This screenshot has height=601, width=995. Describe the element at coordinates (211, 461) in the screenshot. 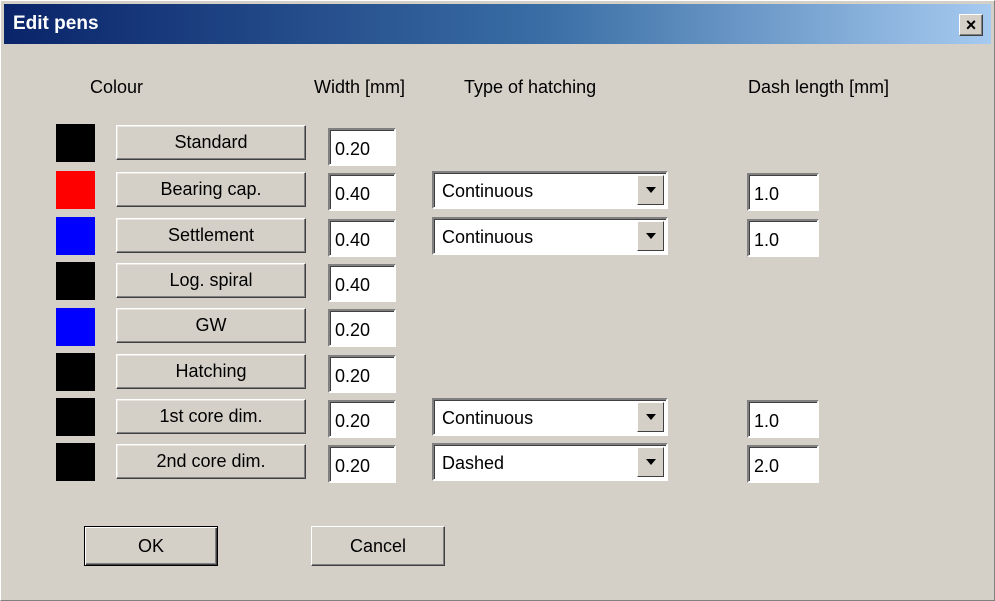

I see `pen-button-2nd-core-dim: 2nd core dim.` at that location.